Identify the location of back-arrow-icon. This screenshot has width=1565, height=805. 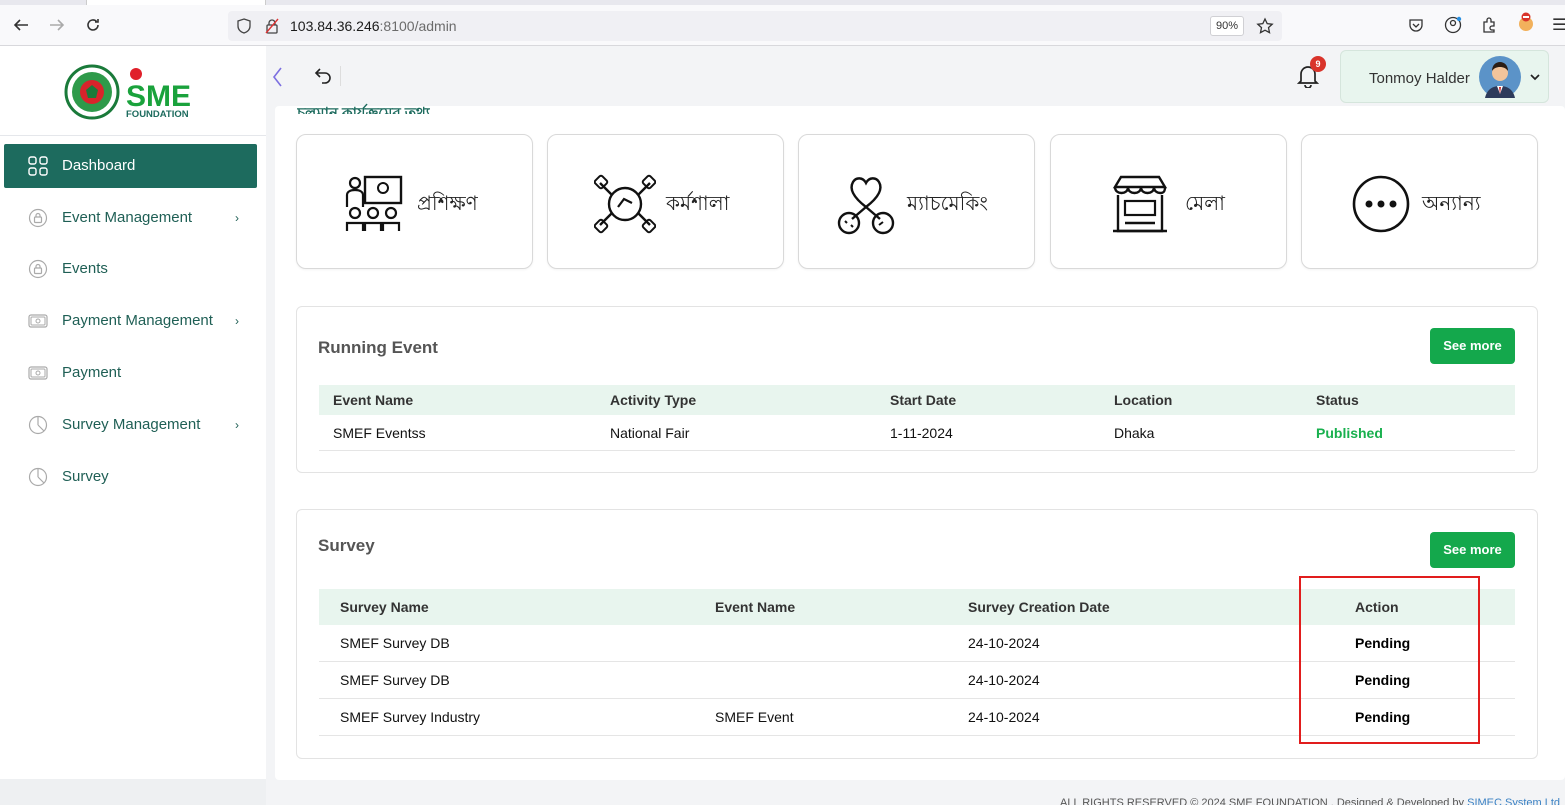
(21, 25).